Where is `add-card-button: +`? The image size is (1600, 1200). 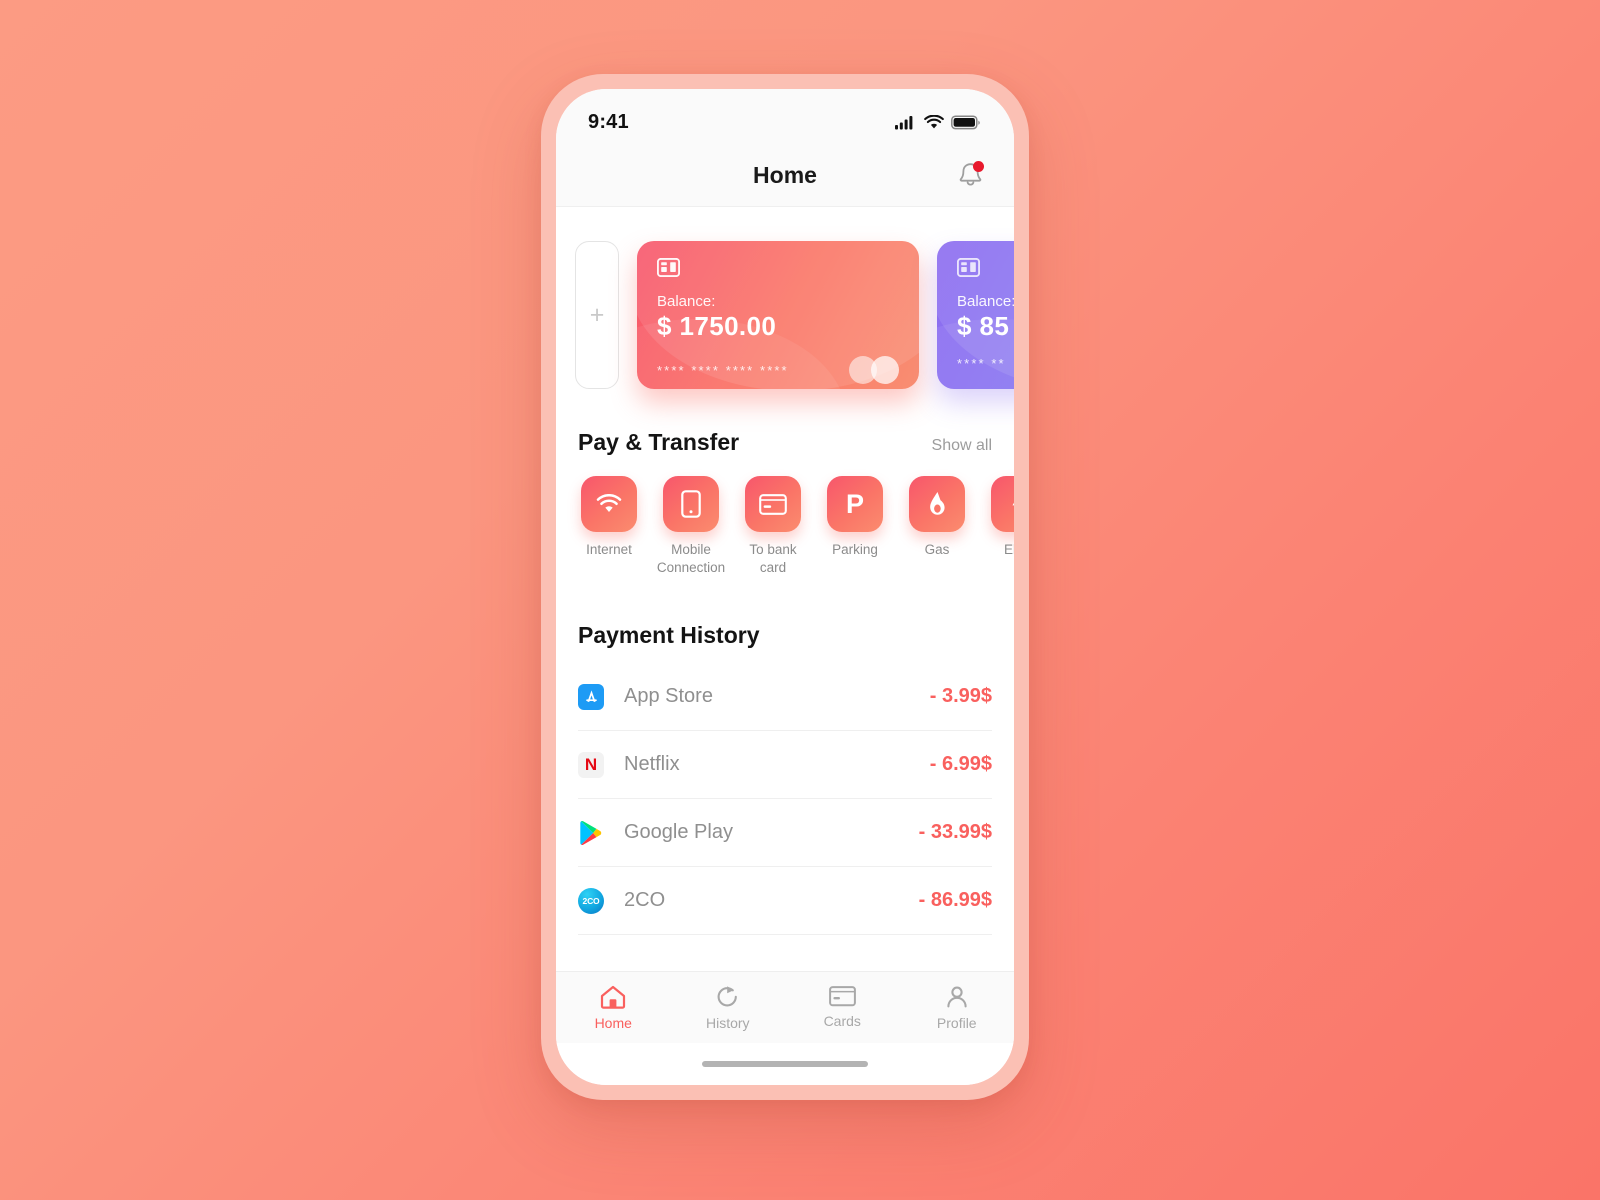 add-card-button: + is located at coordinates (597, 315).